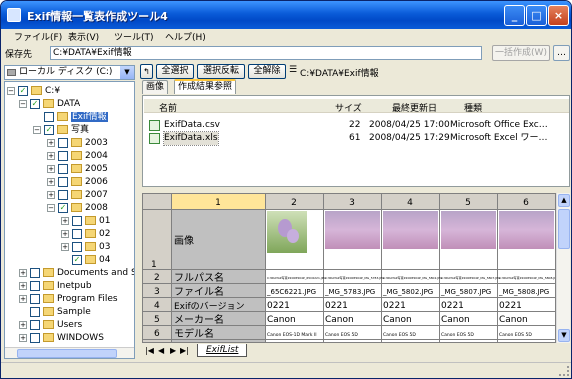  Describe the element at coordinates (184, 350) in the screenshot. I see `last-sheet-icon: ▶|` at that location.